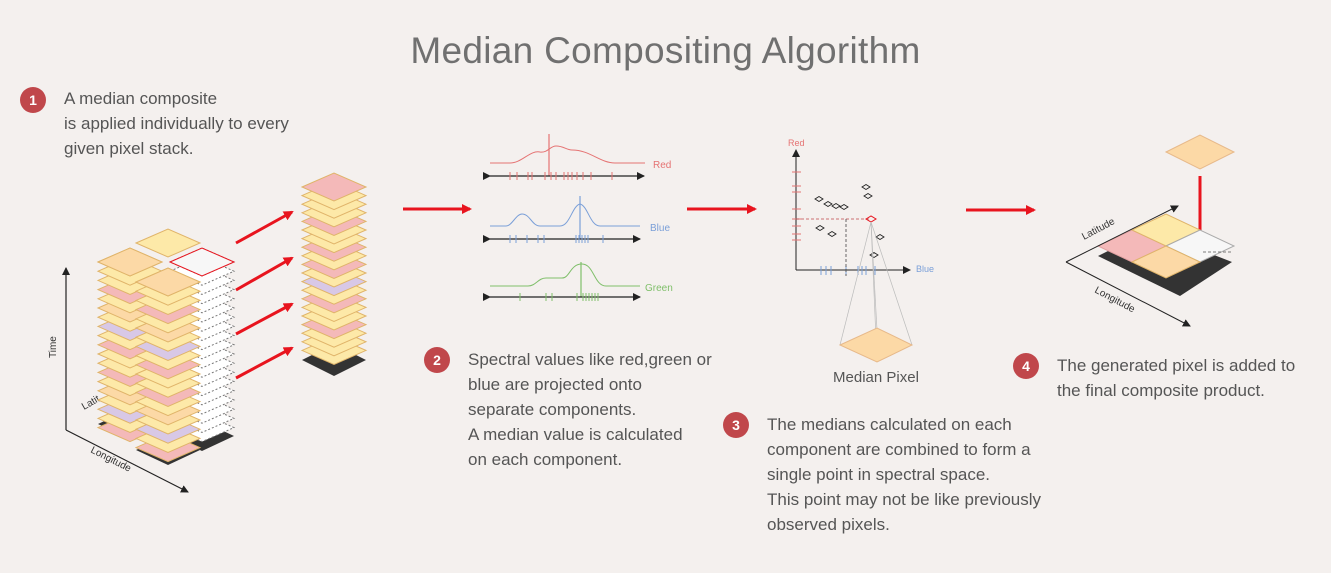  What do you see at coordinates (660, 228) in the screenshot?
I see `blue-band-label: Blue` at bounding box center [660, 228].